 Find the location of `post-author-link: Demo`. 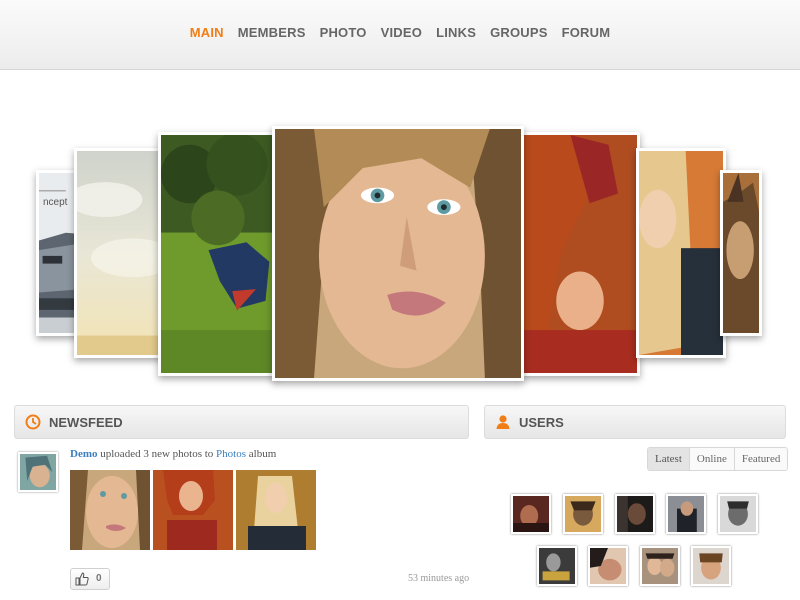

post-author-link: Demo is located at coordinates (84, 454).